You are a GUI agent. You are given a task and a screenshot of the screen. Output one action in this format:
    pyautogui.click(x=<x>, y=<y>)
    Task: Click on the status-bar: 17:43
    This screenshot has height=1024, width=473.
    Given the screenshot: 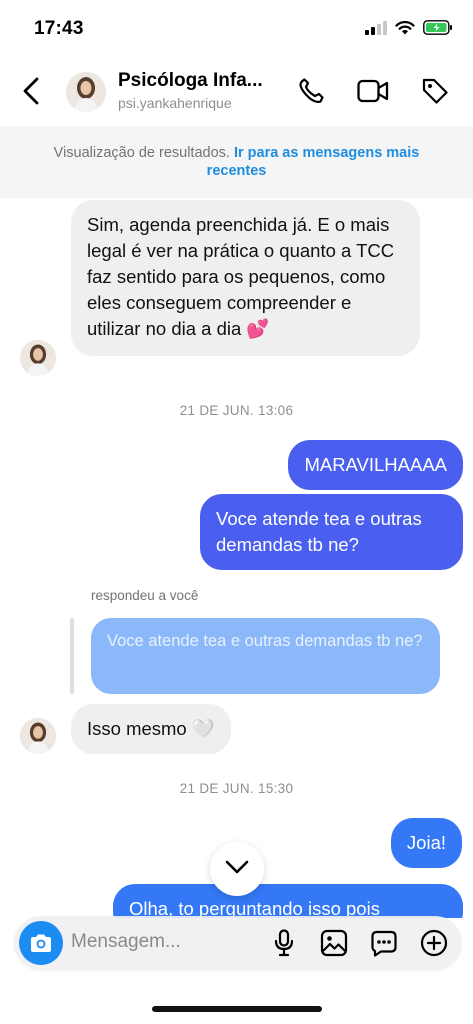 What is the action you would take?
    pyautogui.click(x=236, y=29)
    